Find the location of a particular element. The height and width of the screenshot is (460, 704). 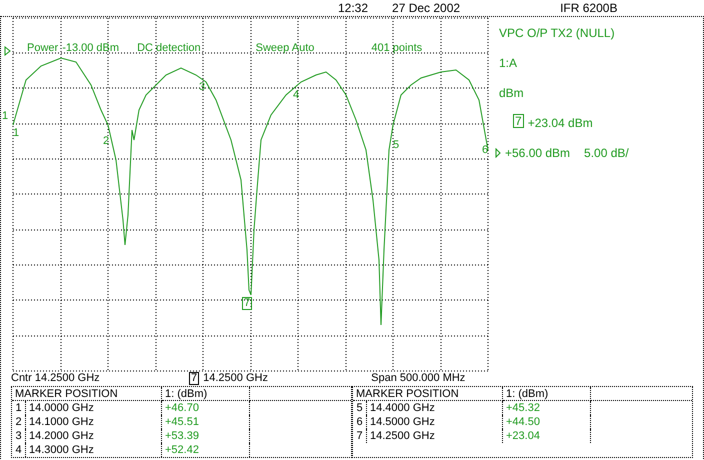

marker-index: 3 is located at coordinates (19, 436).